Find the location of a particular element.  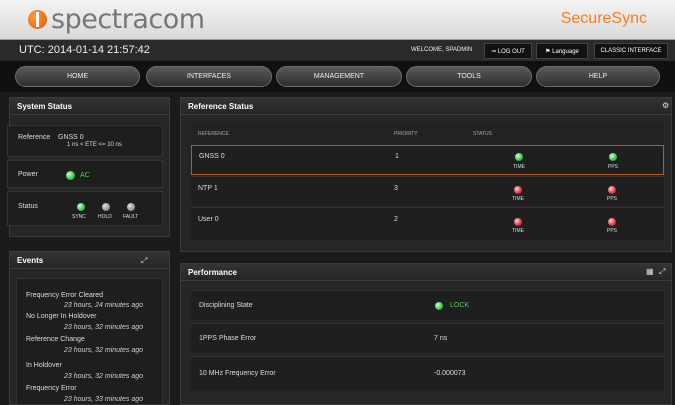

reference-priority: 2 is located at coordinates (396, 219).